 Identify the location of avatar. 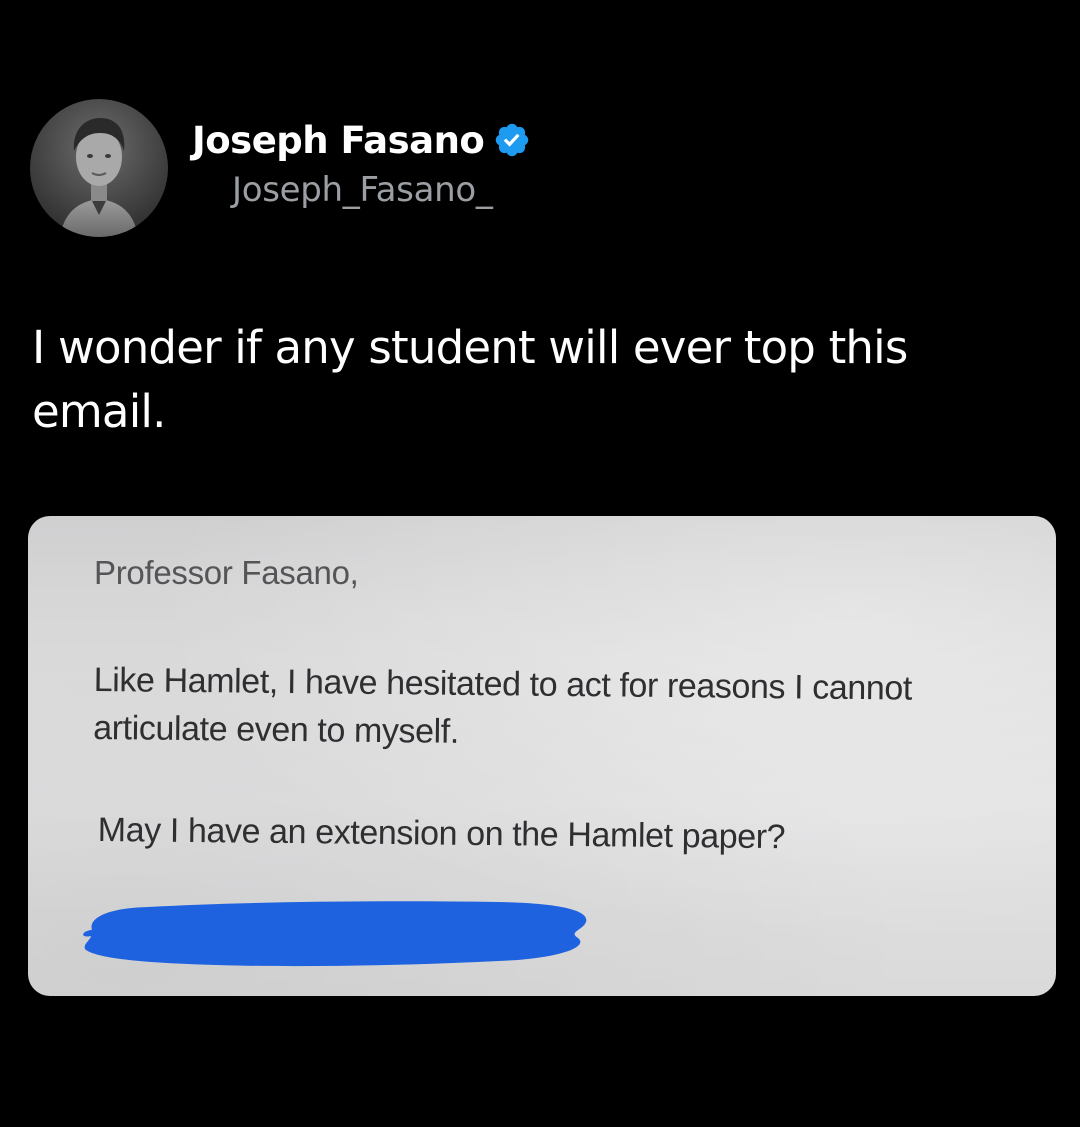
(99, 168).